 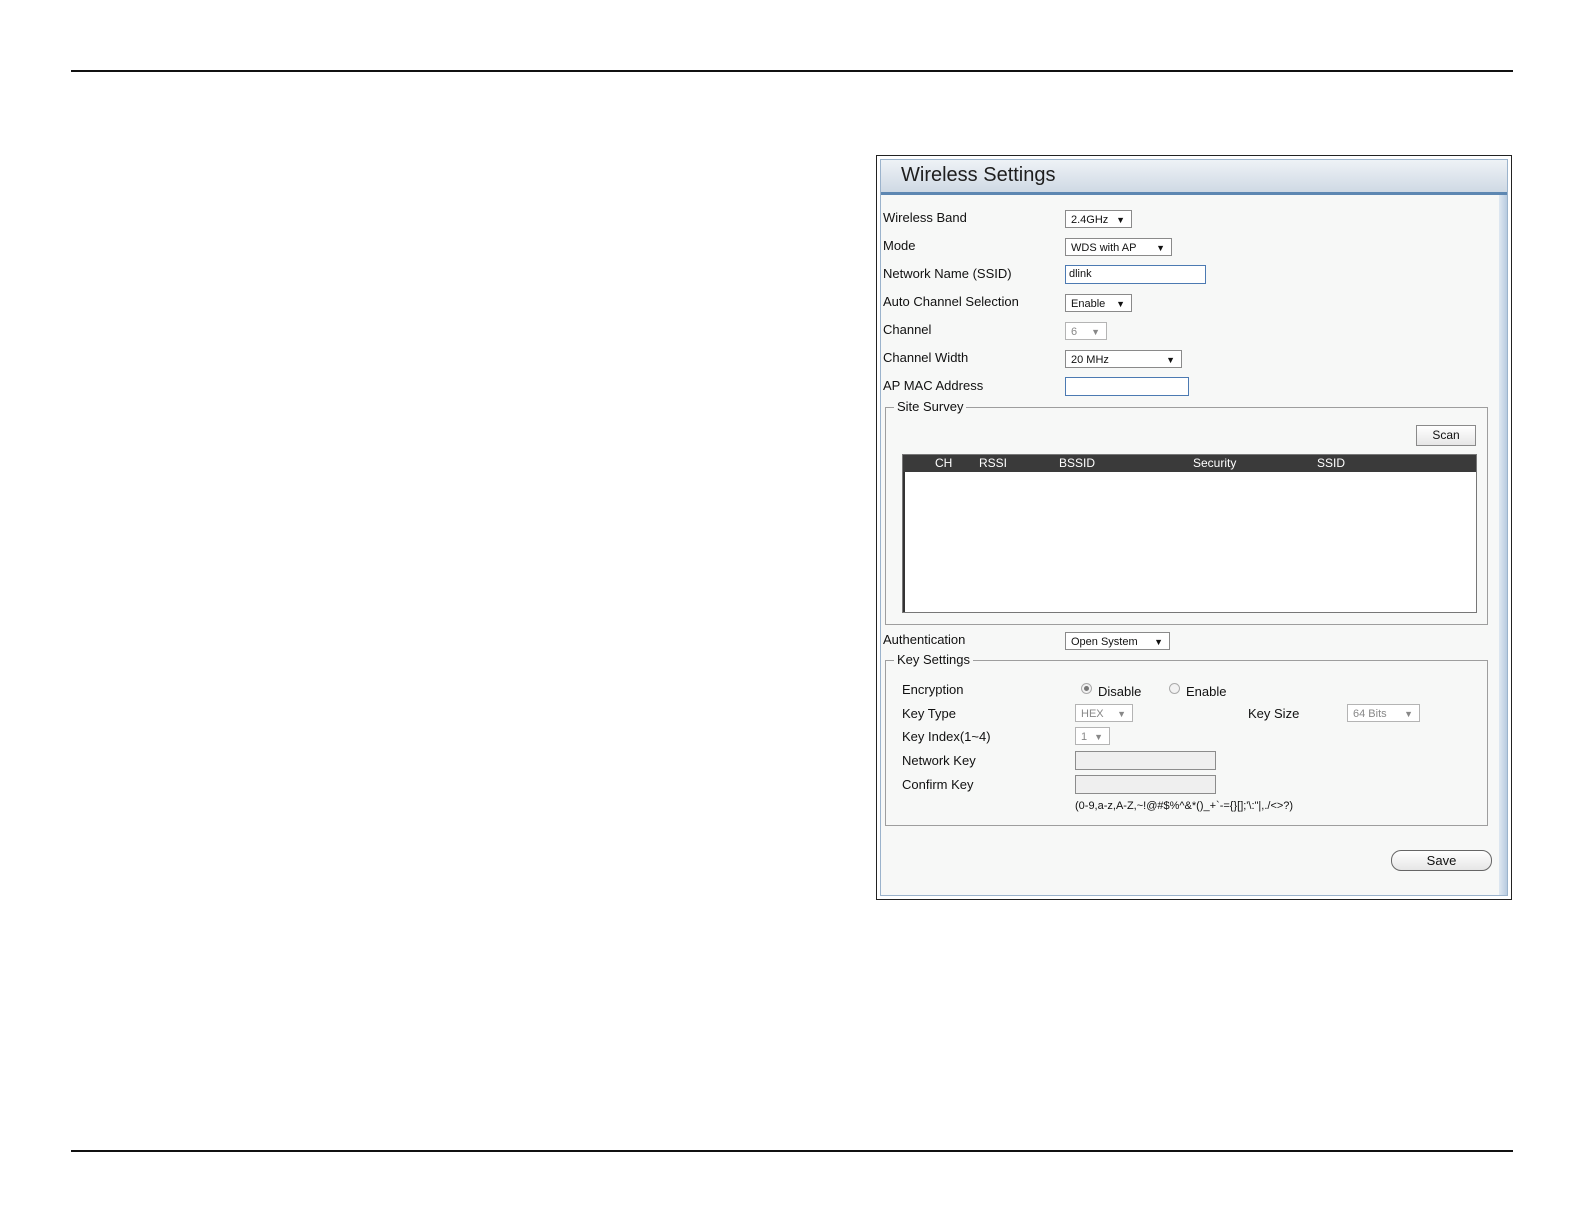 I want to click on top-rule, so click(x=792, y=71).